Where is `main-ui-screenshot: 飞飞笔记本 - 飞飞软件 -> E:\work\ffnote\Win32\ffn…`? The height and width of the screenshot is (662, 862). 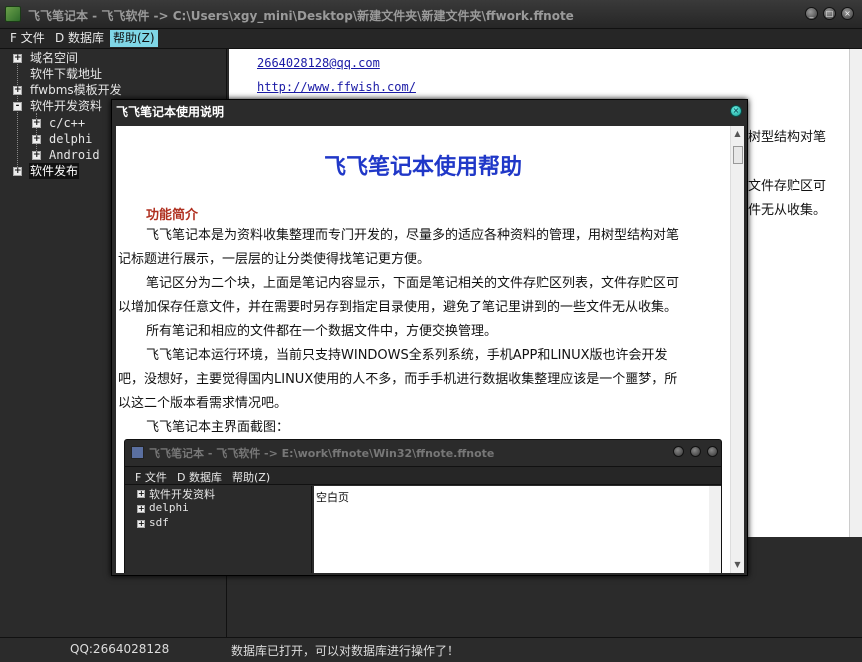
main-ui-screenshot: 飞飞笔记本 - 飞飞软件 -> E:\work\ffnote\Win32\ffn… is located at coordinates (423, 506).